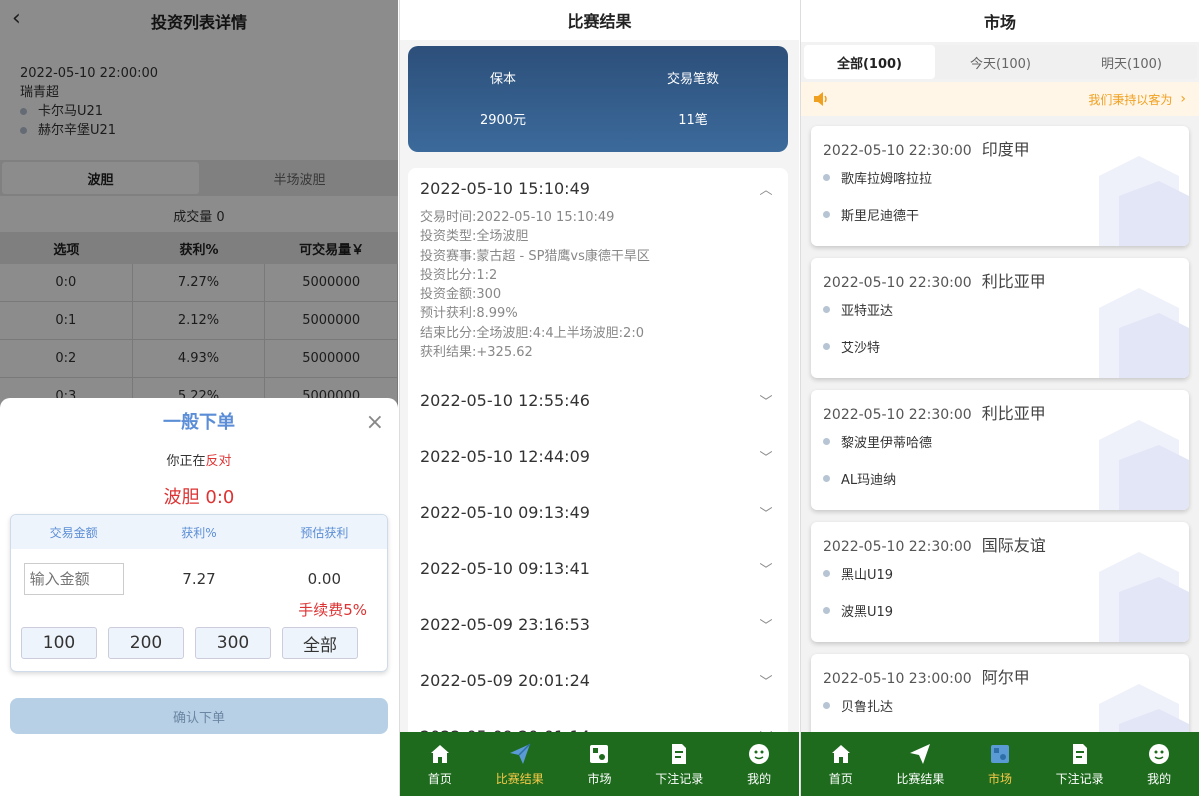 The height and width of the screenshot is (796, 1199). I want to click on record-item: 2022-05-10 09:13:49 ﹀, so click(598, 512).